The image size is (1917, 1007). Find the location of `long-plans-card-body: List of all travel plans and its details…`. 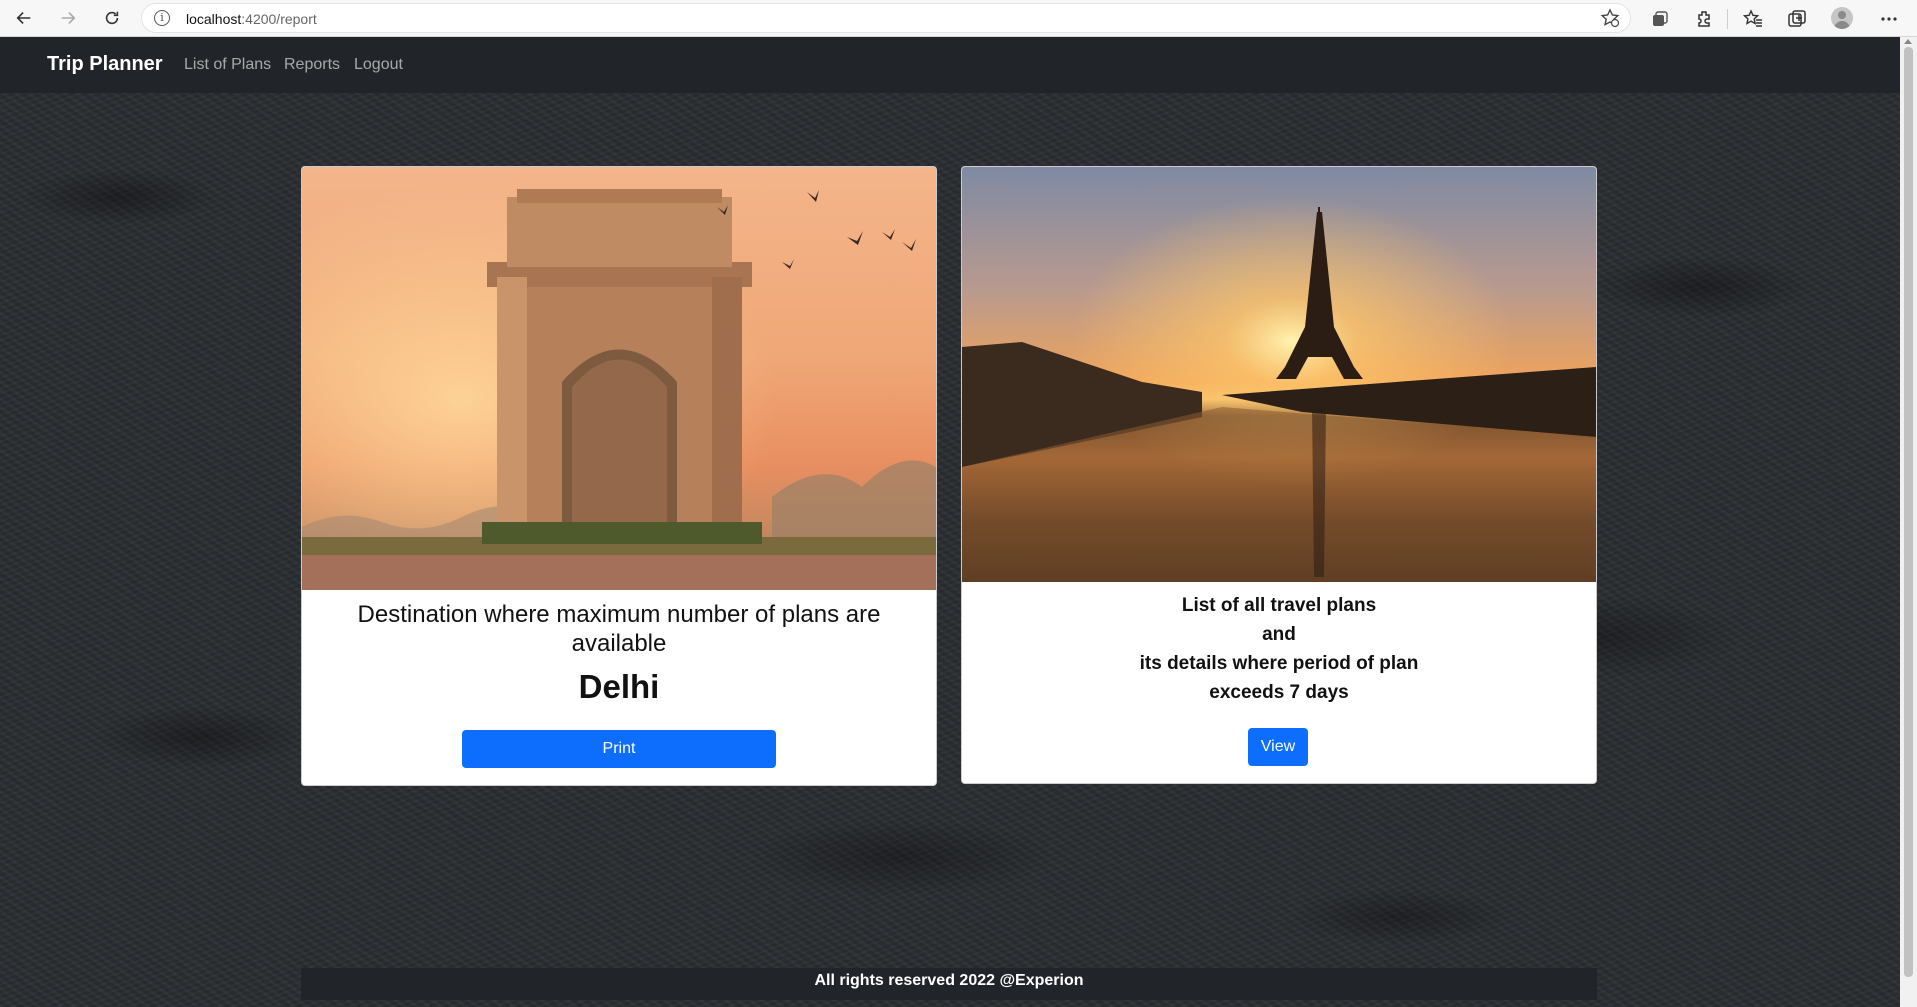

long-plans-card-body: List of all travel plans and its details… is located at coordinates (1279, 649).